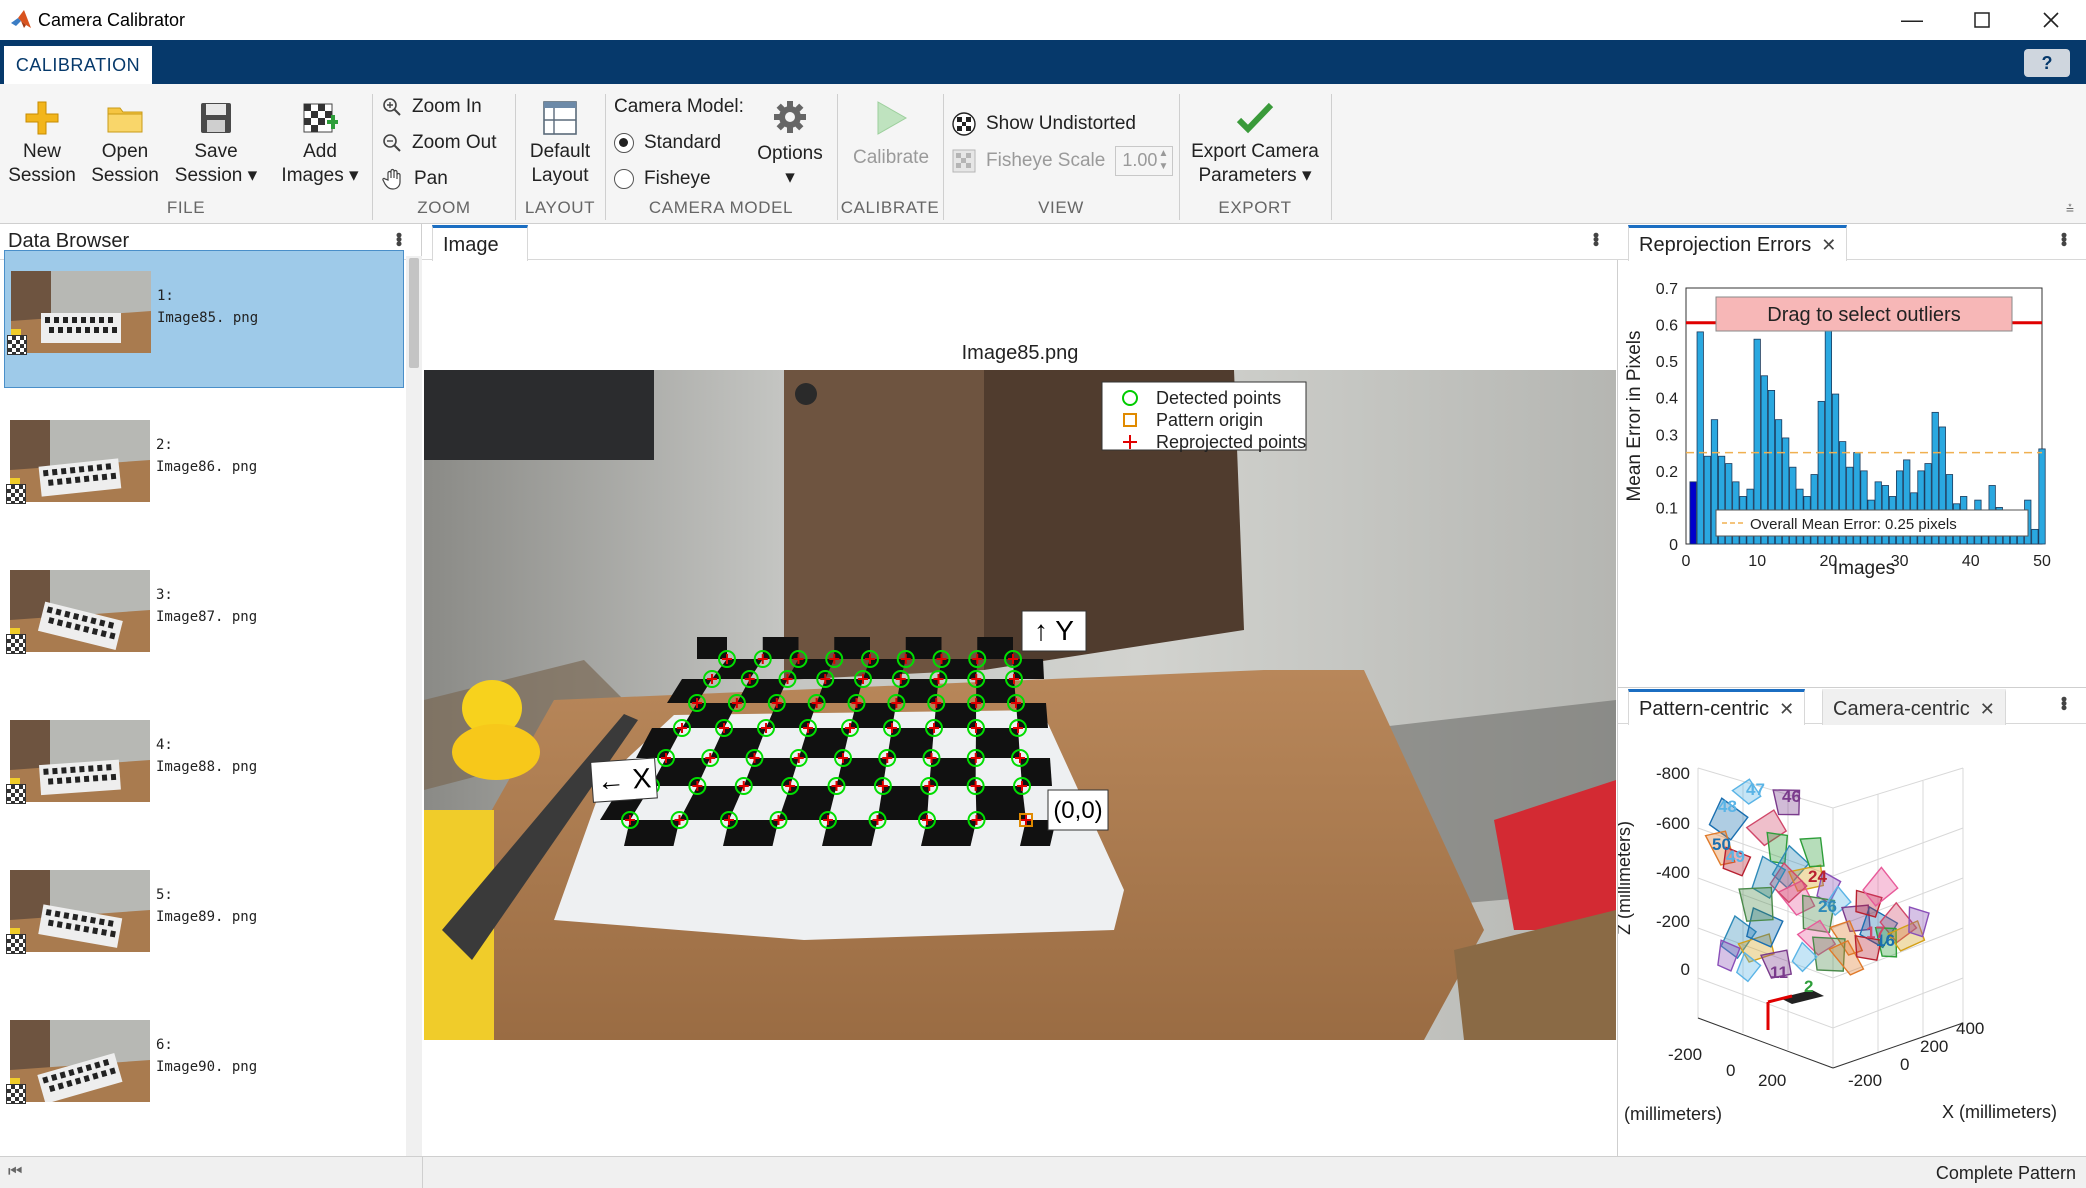 Image resolution: width=2086 pixels, height=1188 pixels. What do you see at coordinates (207, 756) in the screenshot?
I see `image-list-item-label: 4: Image88. png` at bounding box center [207, 756].